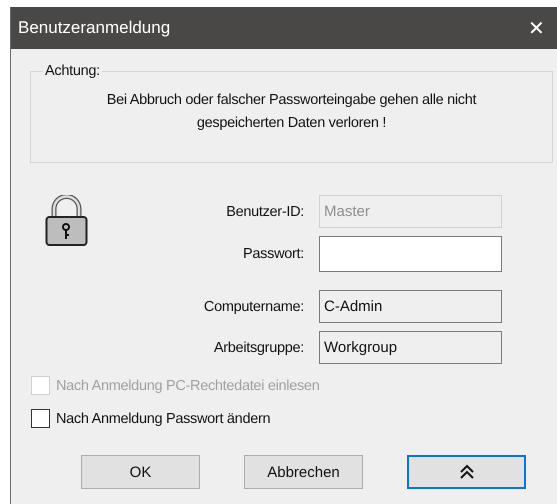  Describe the element at coordinates (273, 254) in the screenshot. I see `field-label: Passwort:` at that location.